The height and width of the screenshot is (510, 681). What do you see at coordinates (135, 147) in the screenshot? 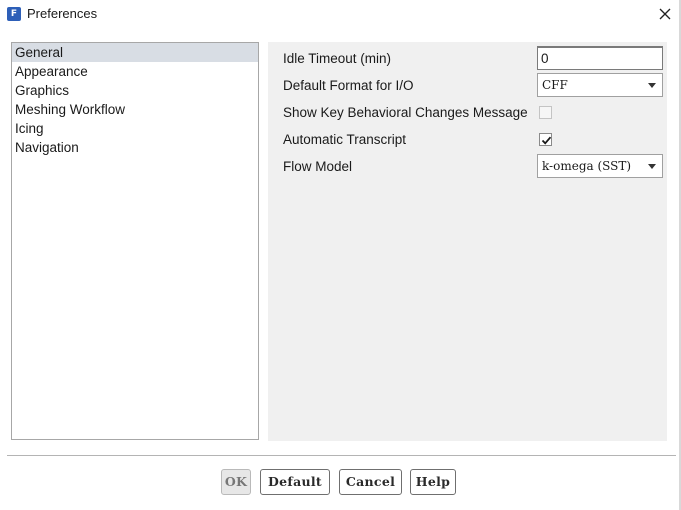
I see `category-item-navigation: Navigation` at bounding box center [135, 147].